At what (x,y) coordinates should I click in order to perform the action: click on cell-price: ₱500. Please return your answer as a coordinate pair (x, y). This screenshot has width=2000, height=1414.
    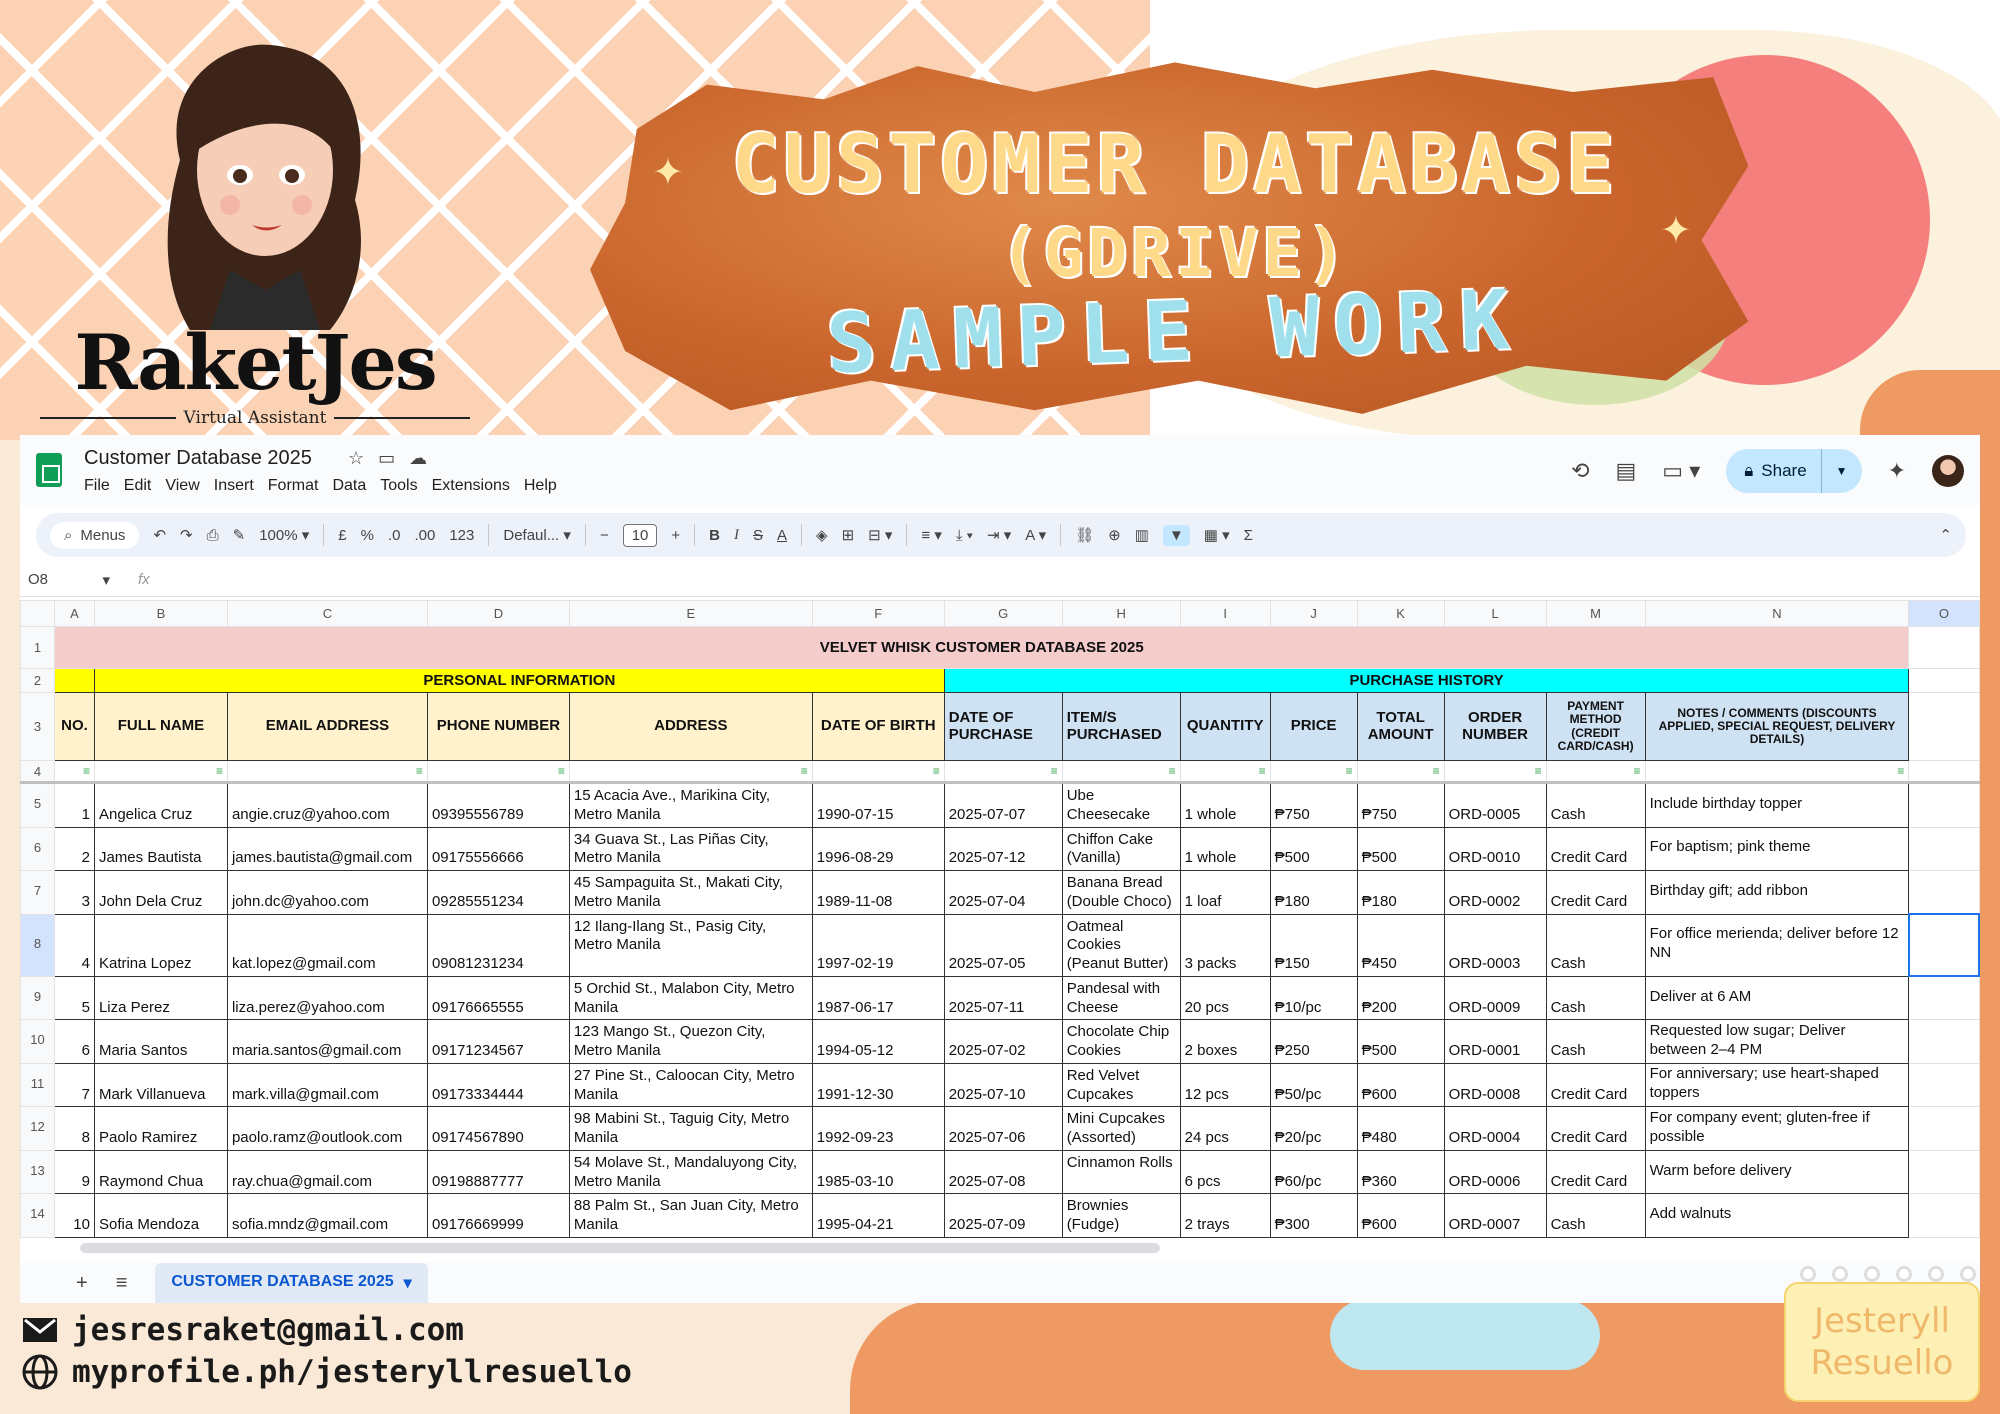
    Looking at the image, I should click on (1313, 848).